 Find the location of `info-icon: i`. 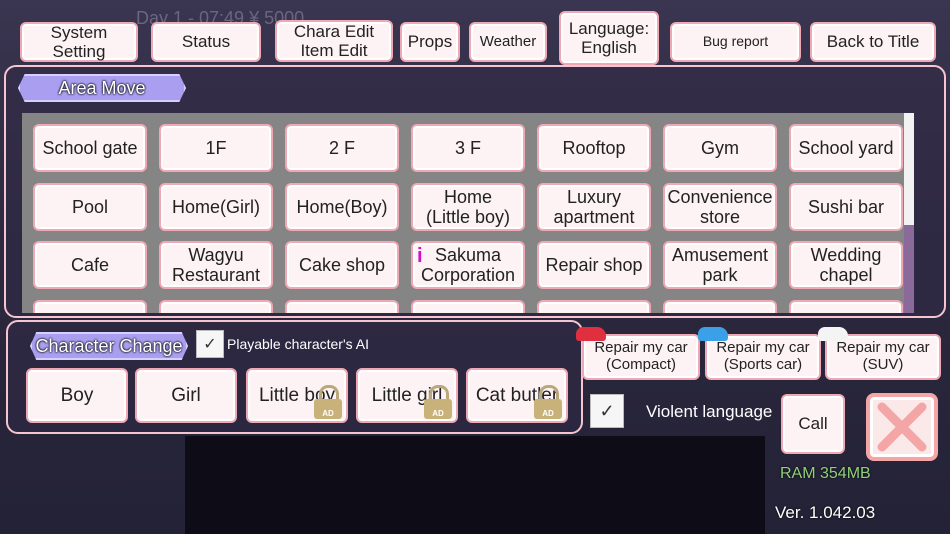

info-icon: i is located at coordinates (420, 256).